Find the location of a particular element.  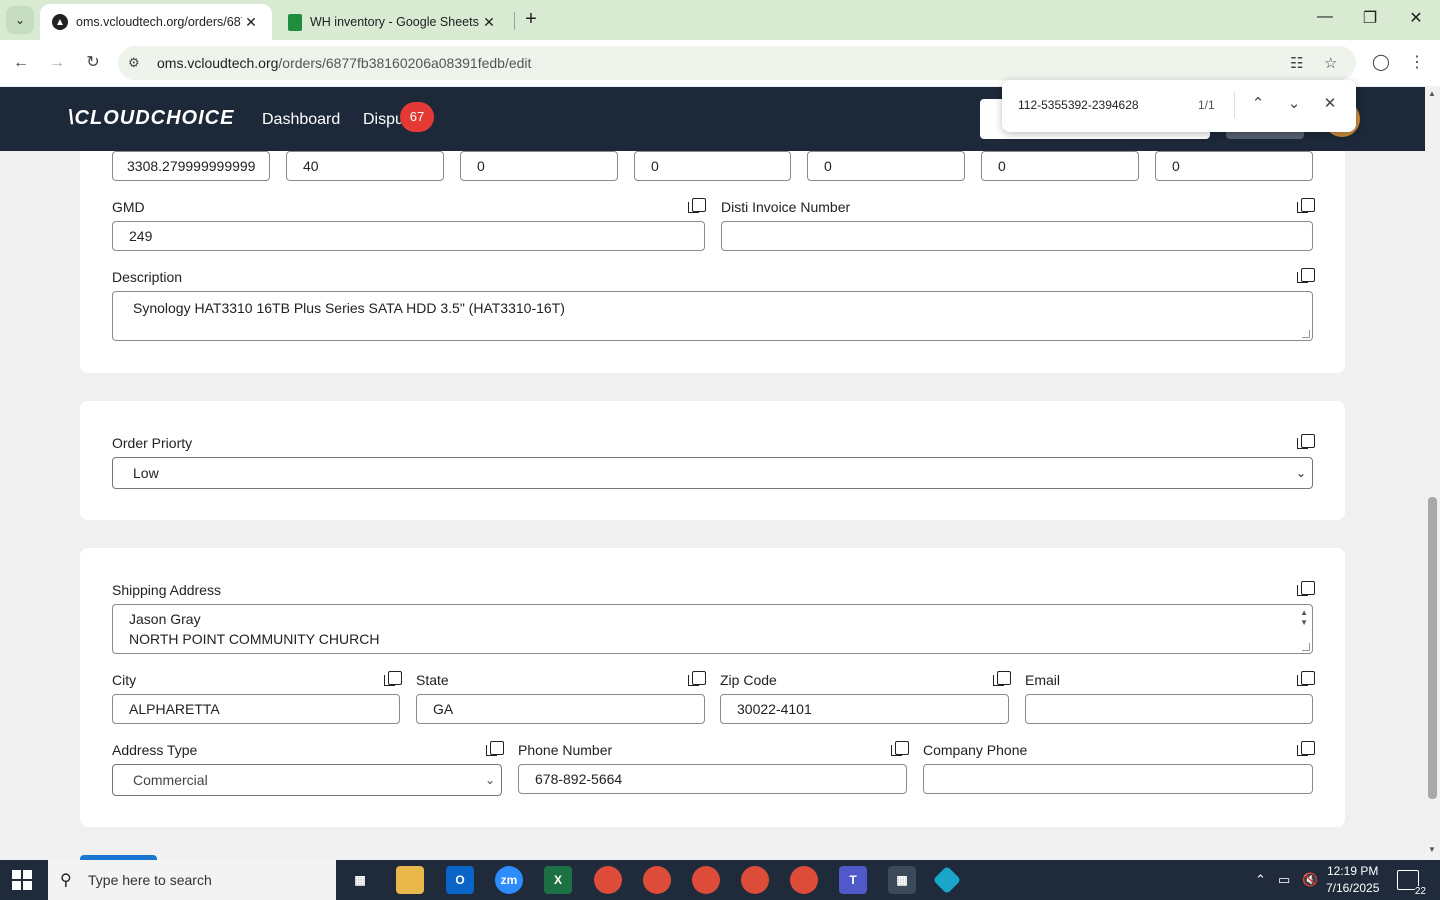

gmd-label: GMD is located at coordinates (128, 207).